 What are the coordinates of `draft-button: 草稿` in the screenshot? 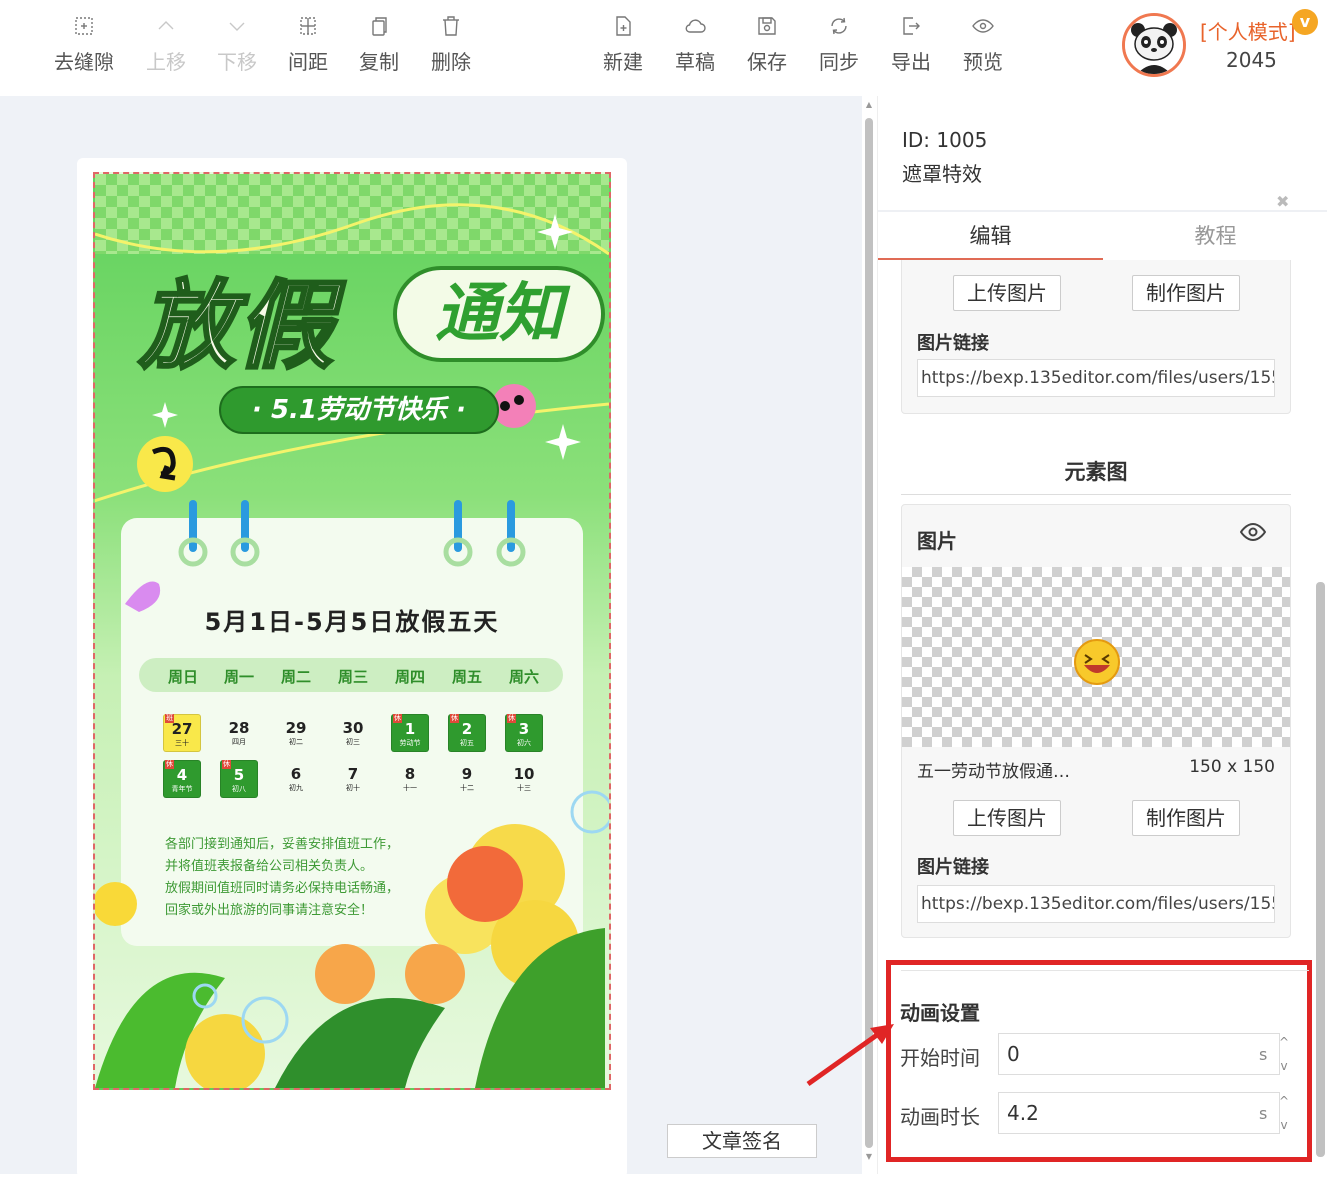 It's located at (695, 46).